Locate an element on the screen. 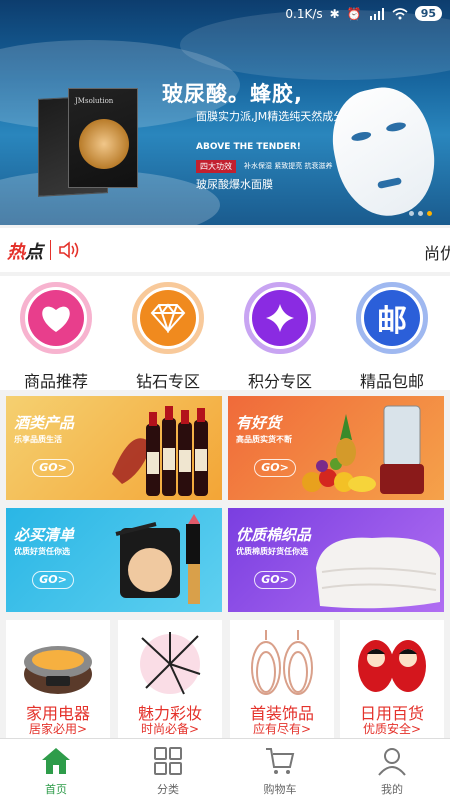 The height and width of the screenshot is (800, 450). face-mask-image is located at coordinates (384, 152).